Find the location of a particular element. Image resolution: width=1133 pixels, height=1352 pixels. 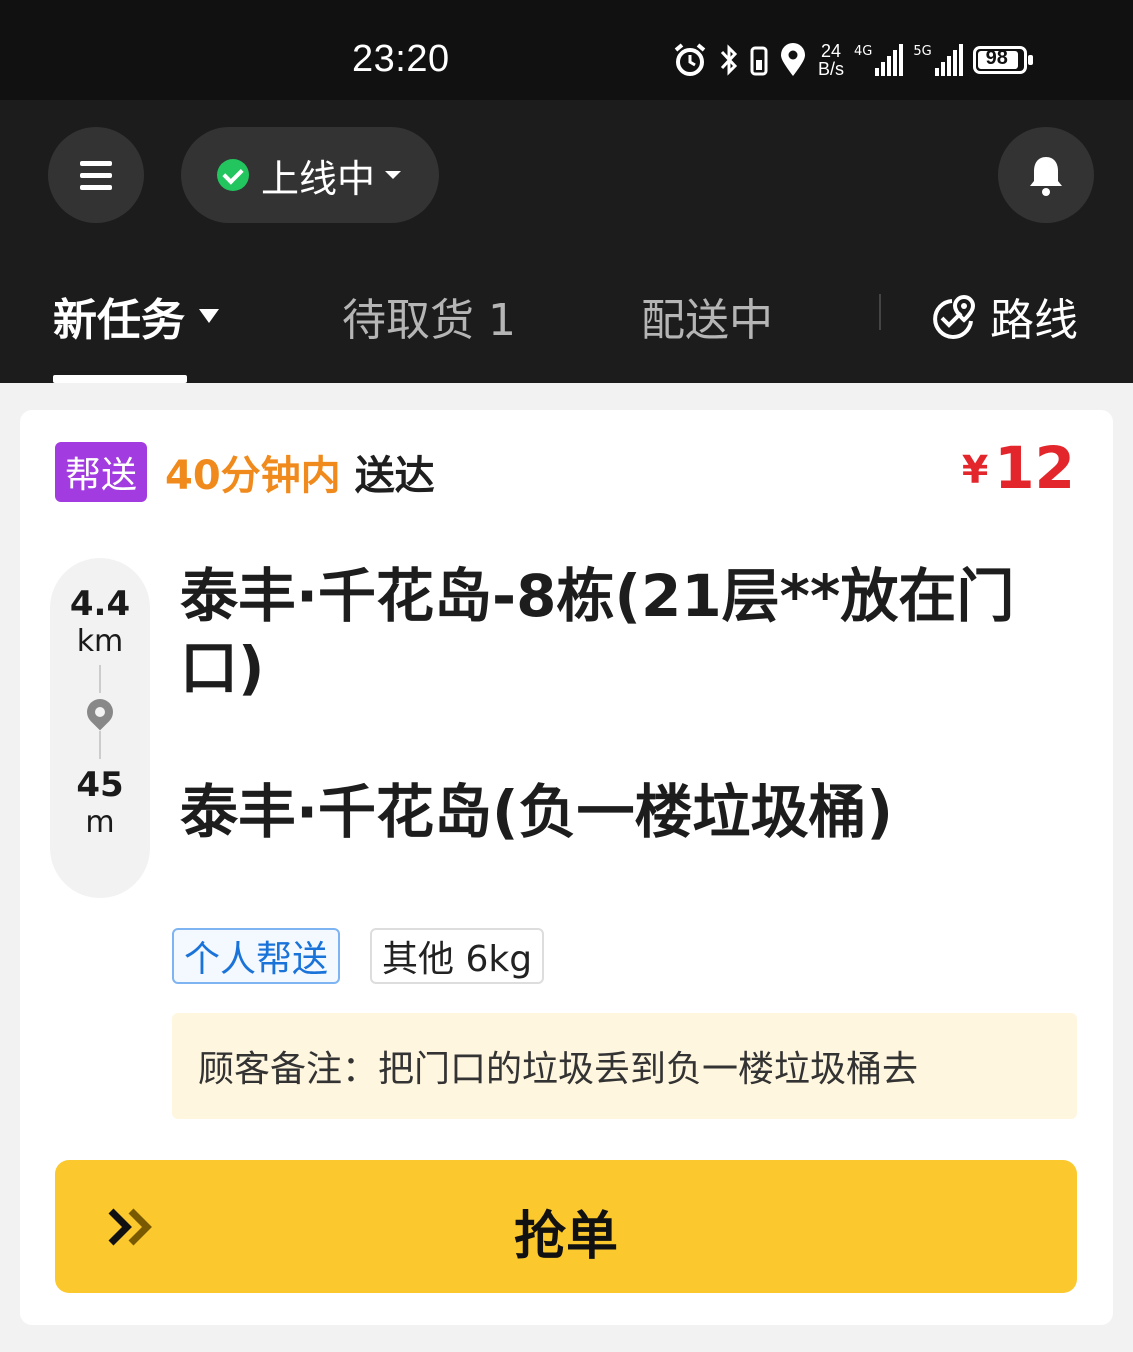

signal-4g-label: 4G is located at coordinates (863, 51).